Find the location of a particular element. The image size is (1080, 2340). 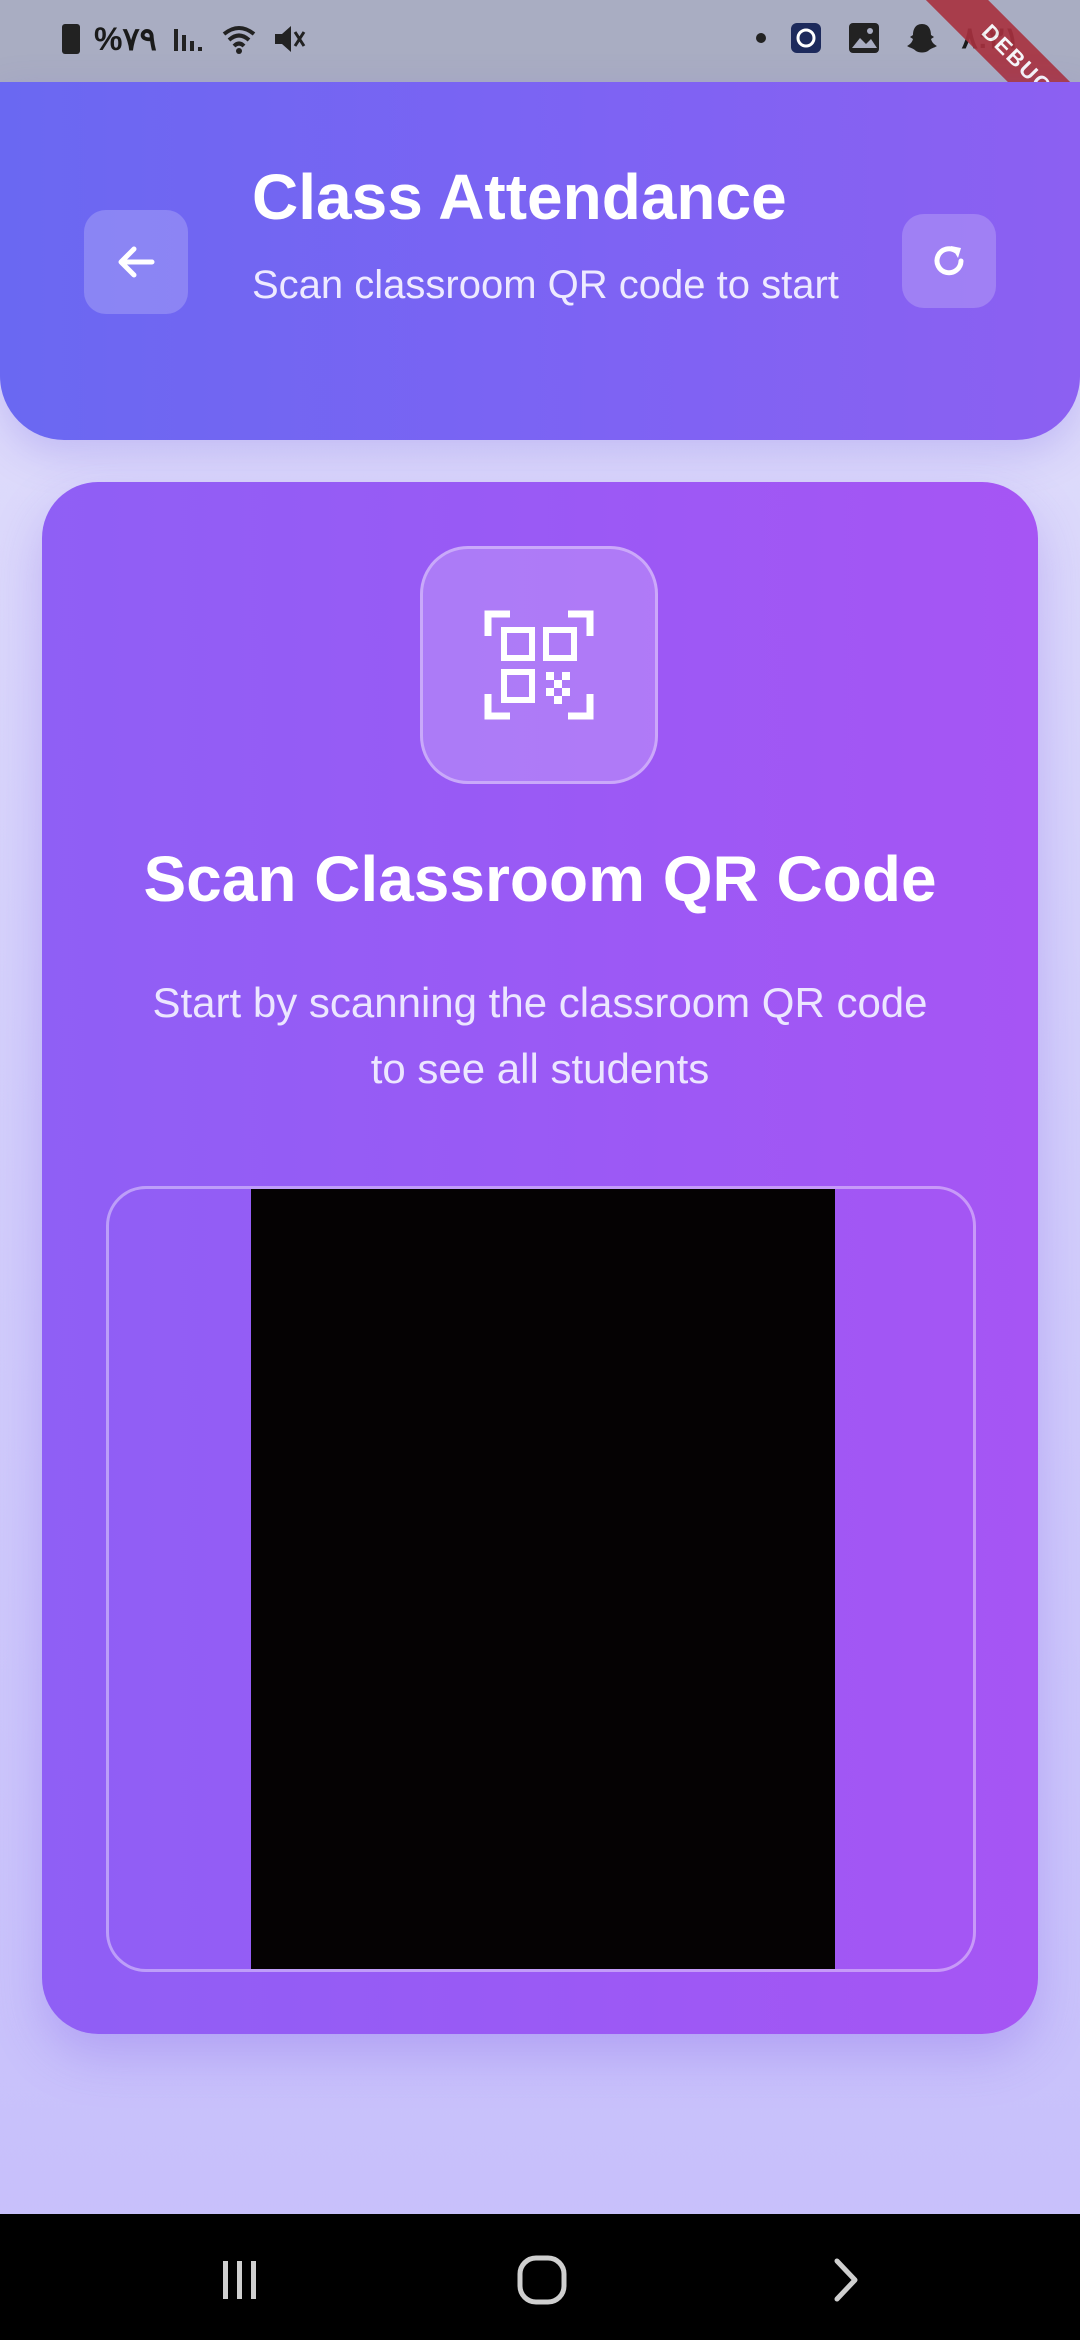

recent-apps-icon is located at coordinates (239, 2280).